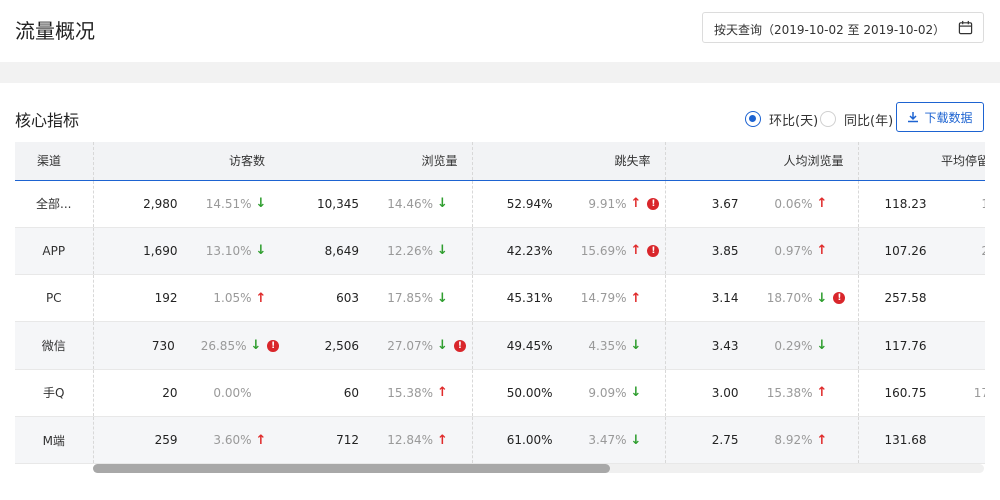 This screenshot has height=500, width=1000. I want to click on metric-cell: 1,690 13.10% ↓, so click(185, 251).